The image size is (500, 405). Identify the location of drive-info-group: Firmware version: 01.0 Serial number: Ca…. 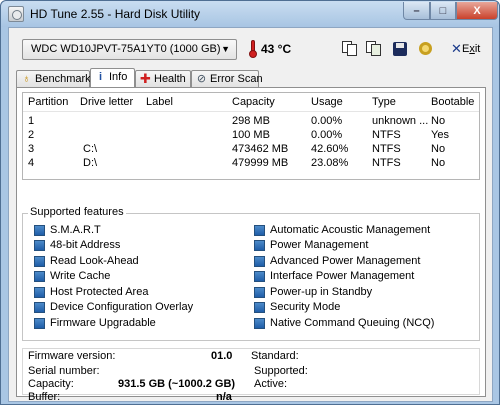
(251, 375).